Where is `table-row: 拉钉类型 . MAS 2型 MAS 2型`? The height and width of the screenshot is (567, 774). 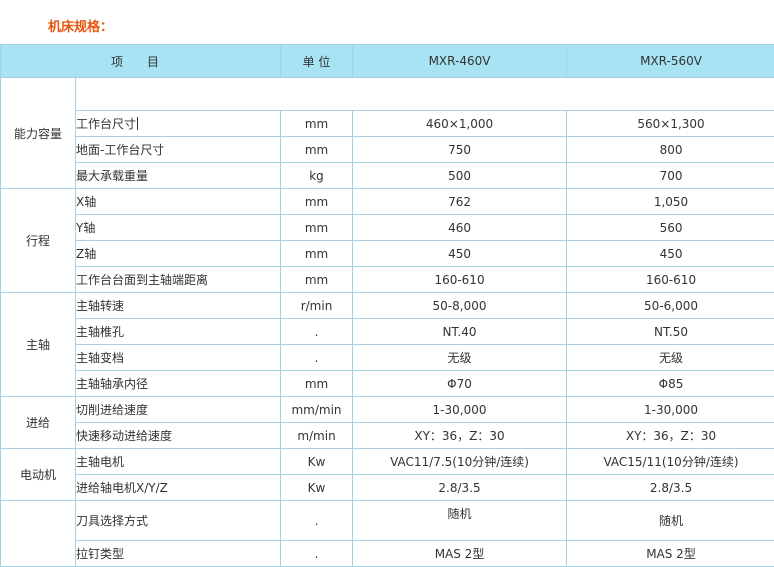 table-row: 拉钉类型 . MAS 2型 MAS 2型 is located at coordinates (387, 554).